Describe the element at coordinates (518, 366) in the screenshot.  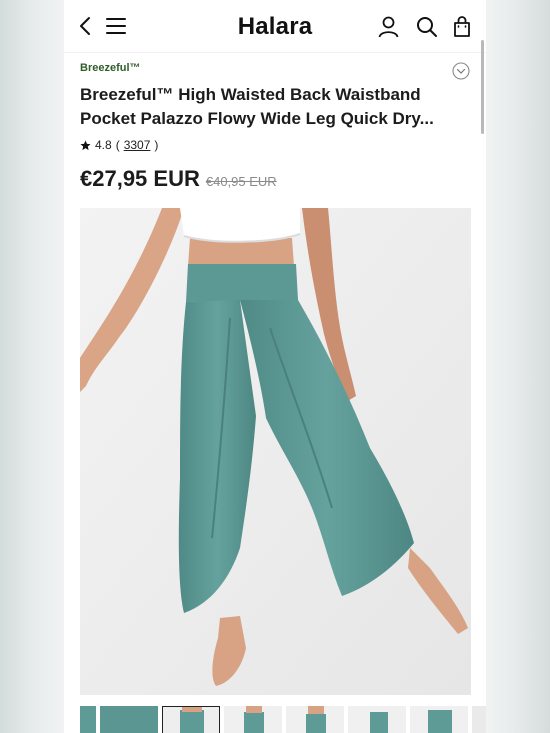
I see `blurred-background-right` at that location.